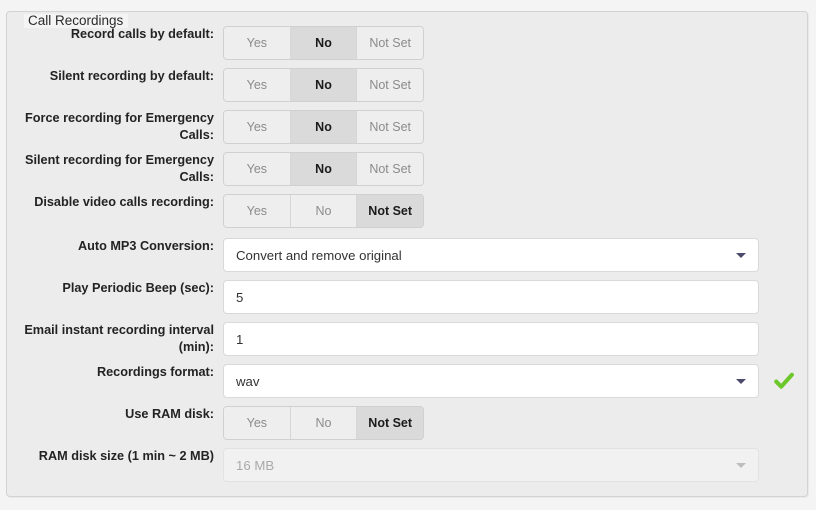 The width and height of the screenshot is (816, 510). What do you see at coordinates (491, 297) in the screenshot?
I see `input-play-periodic-beep: 5` at bounding box center [491, 297].